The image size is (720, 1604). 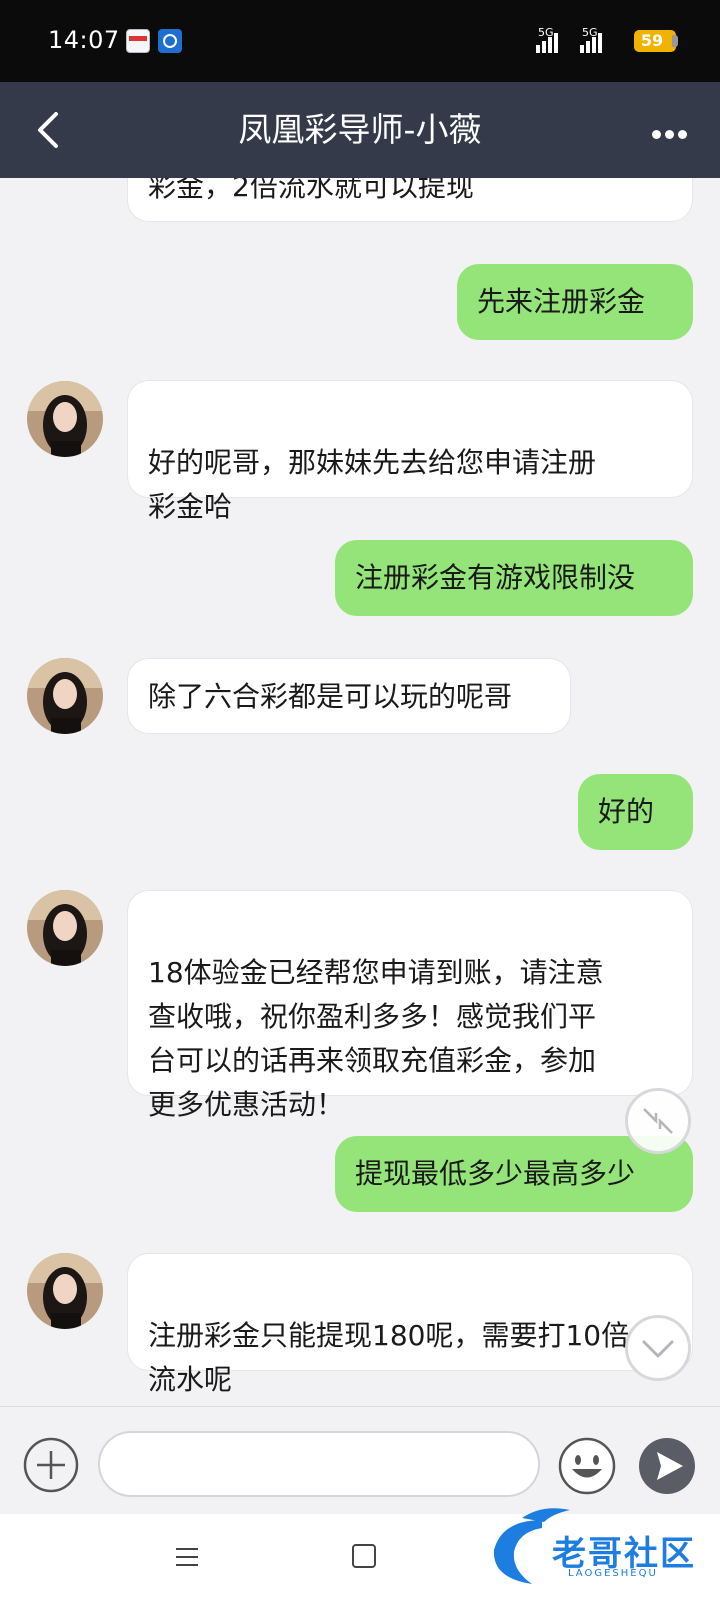 I want to click on menu-icon, so click(x=187, y=1557).